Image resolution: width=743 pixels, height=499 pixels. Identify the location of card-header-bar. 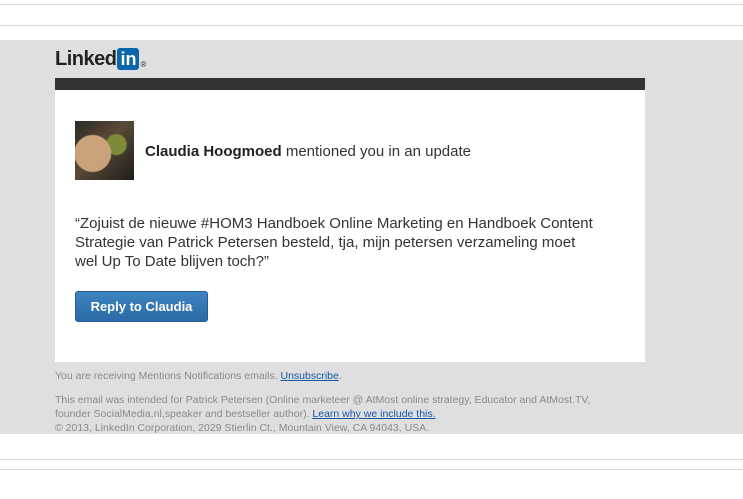
(350, 84).